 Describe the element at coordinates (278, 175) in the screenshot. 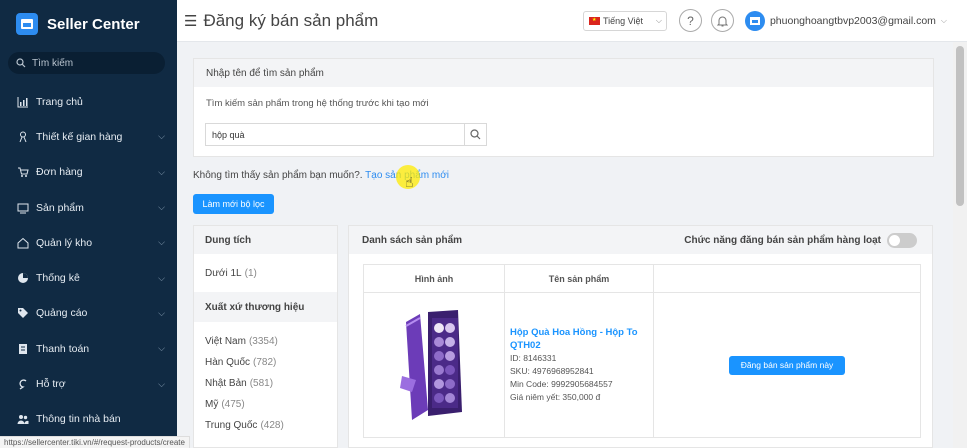

I see `not-found-text: Không tìm thấy sản phẩm bạn muốn?.` at that location.